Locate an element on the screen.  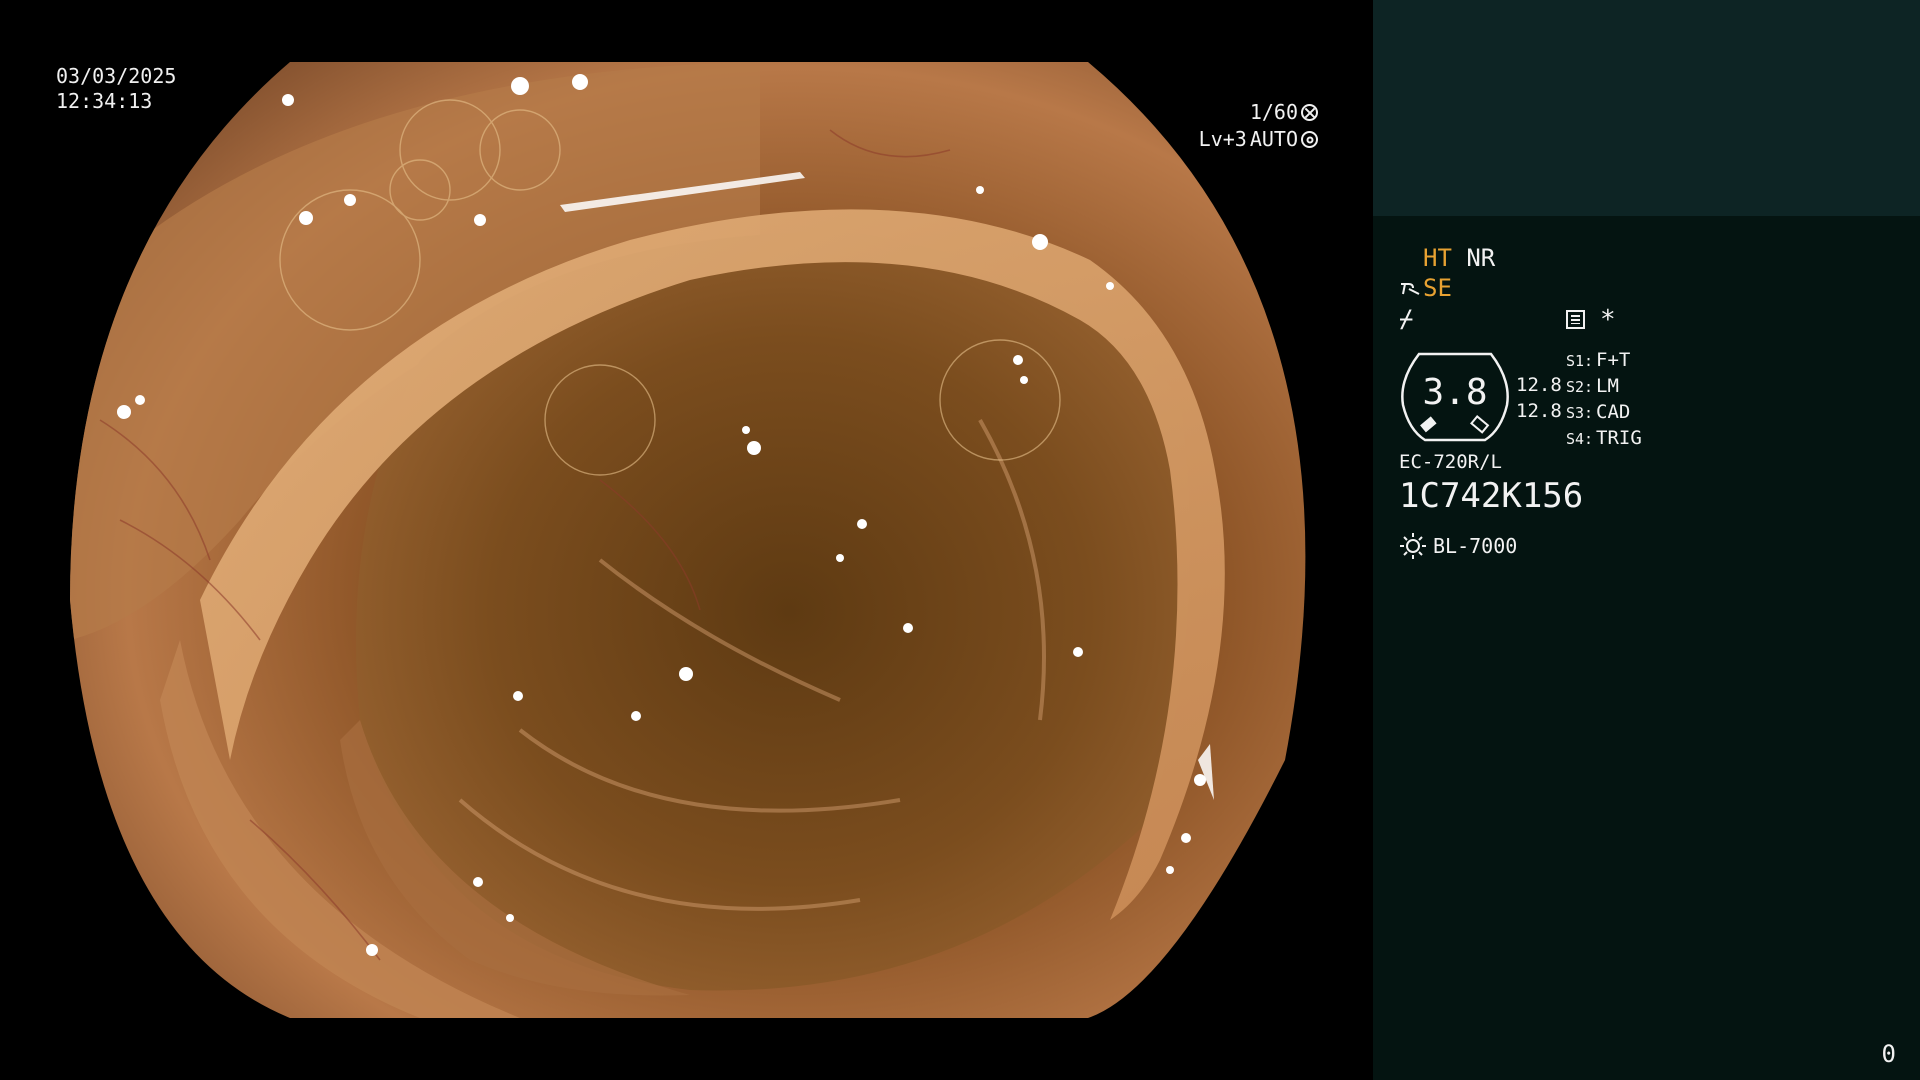
switch-setting-row: S4: TRIG is located at coordinates (1604, 439).